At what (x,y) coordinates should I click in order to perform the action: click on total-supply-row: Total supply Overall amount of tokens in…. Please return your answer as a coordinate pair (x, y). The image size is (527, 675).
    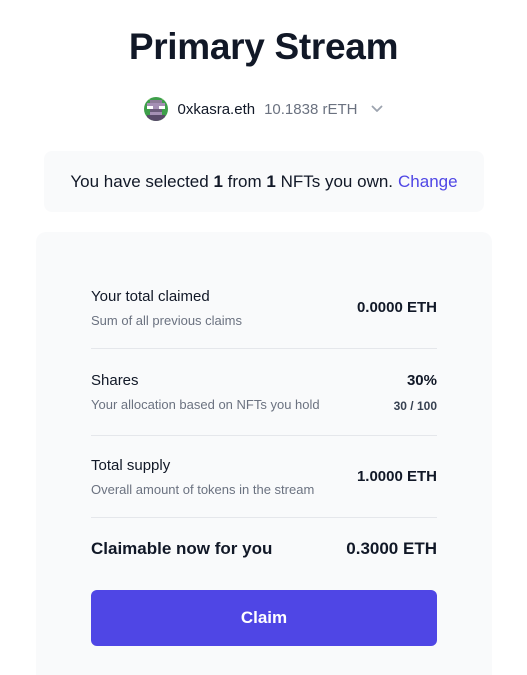
    Looking at the image, I should click on (264, 477).